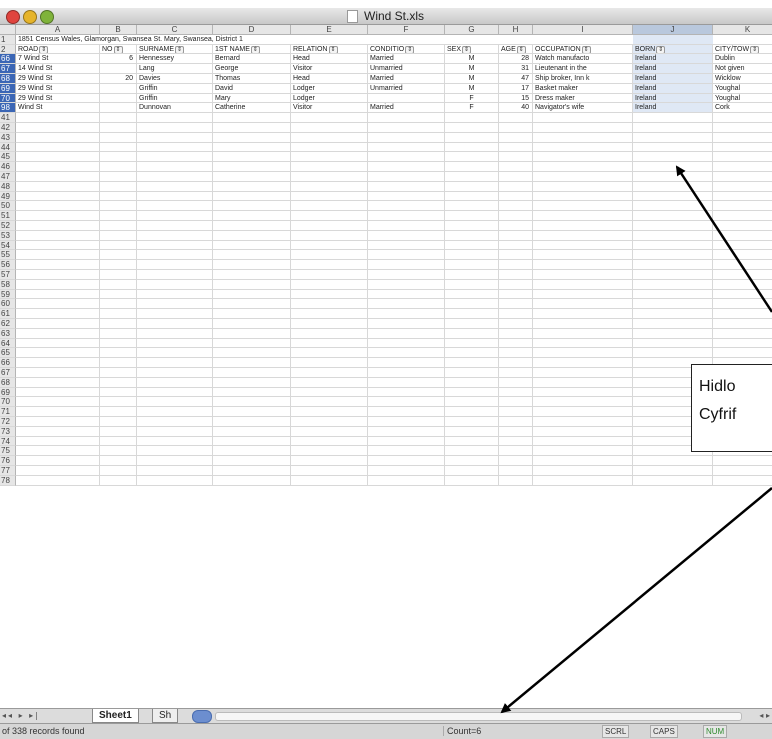 Image resolution: width=772 pixels, height=739 pixels. Describe the element at coordinates (8, 177) in the screenshot. I see `row-number: 47` at that location.